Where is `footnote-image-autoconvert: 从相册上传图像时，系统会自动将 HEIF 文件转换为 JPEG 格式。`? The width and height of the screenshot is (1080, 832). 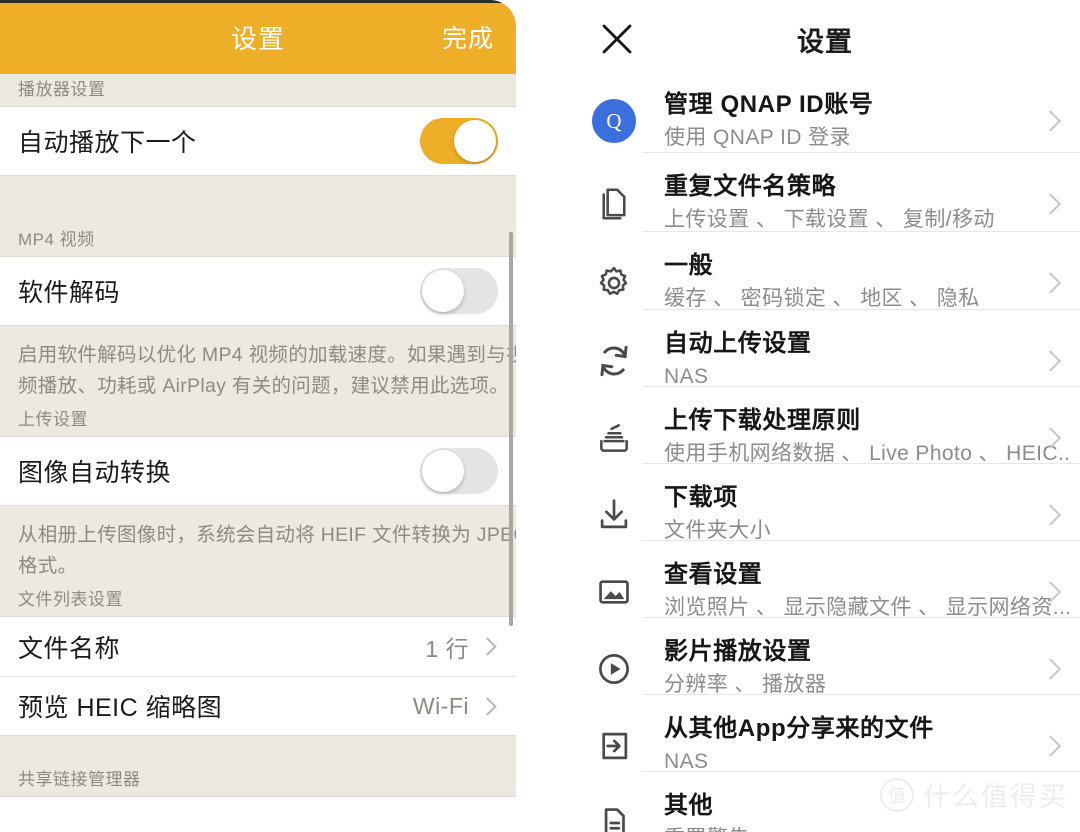
footnote-image-autoconvert: 从相册上传图像时，系统会自动将 HEIF 文件转换为 JPEG 格式。 is located at coordinates (267, 550).